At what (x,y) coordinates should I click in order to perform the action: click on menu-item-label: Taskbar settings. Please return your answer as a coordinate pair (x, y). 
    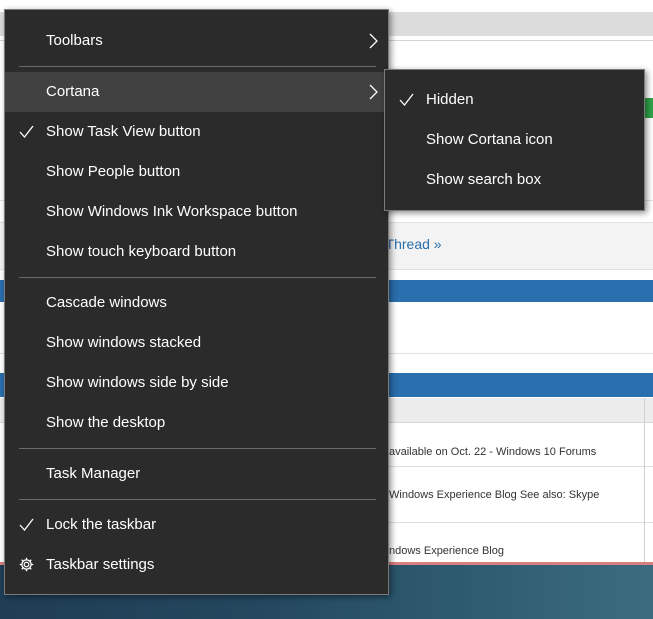
    Looking at the image, I should click on (100, 564).